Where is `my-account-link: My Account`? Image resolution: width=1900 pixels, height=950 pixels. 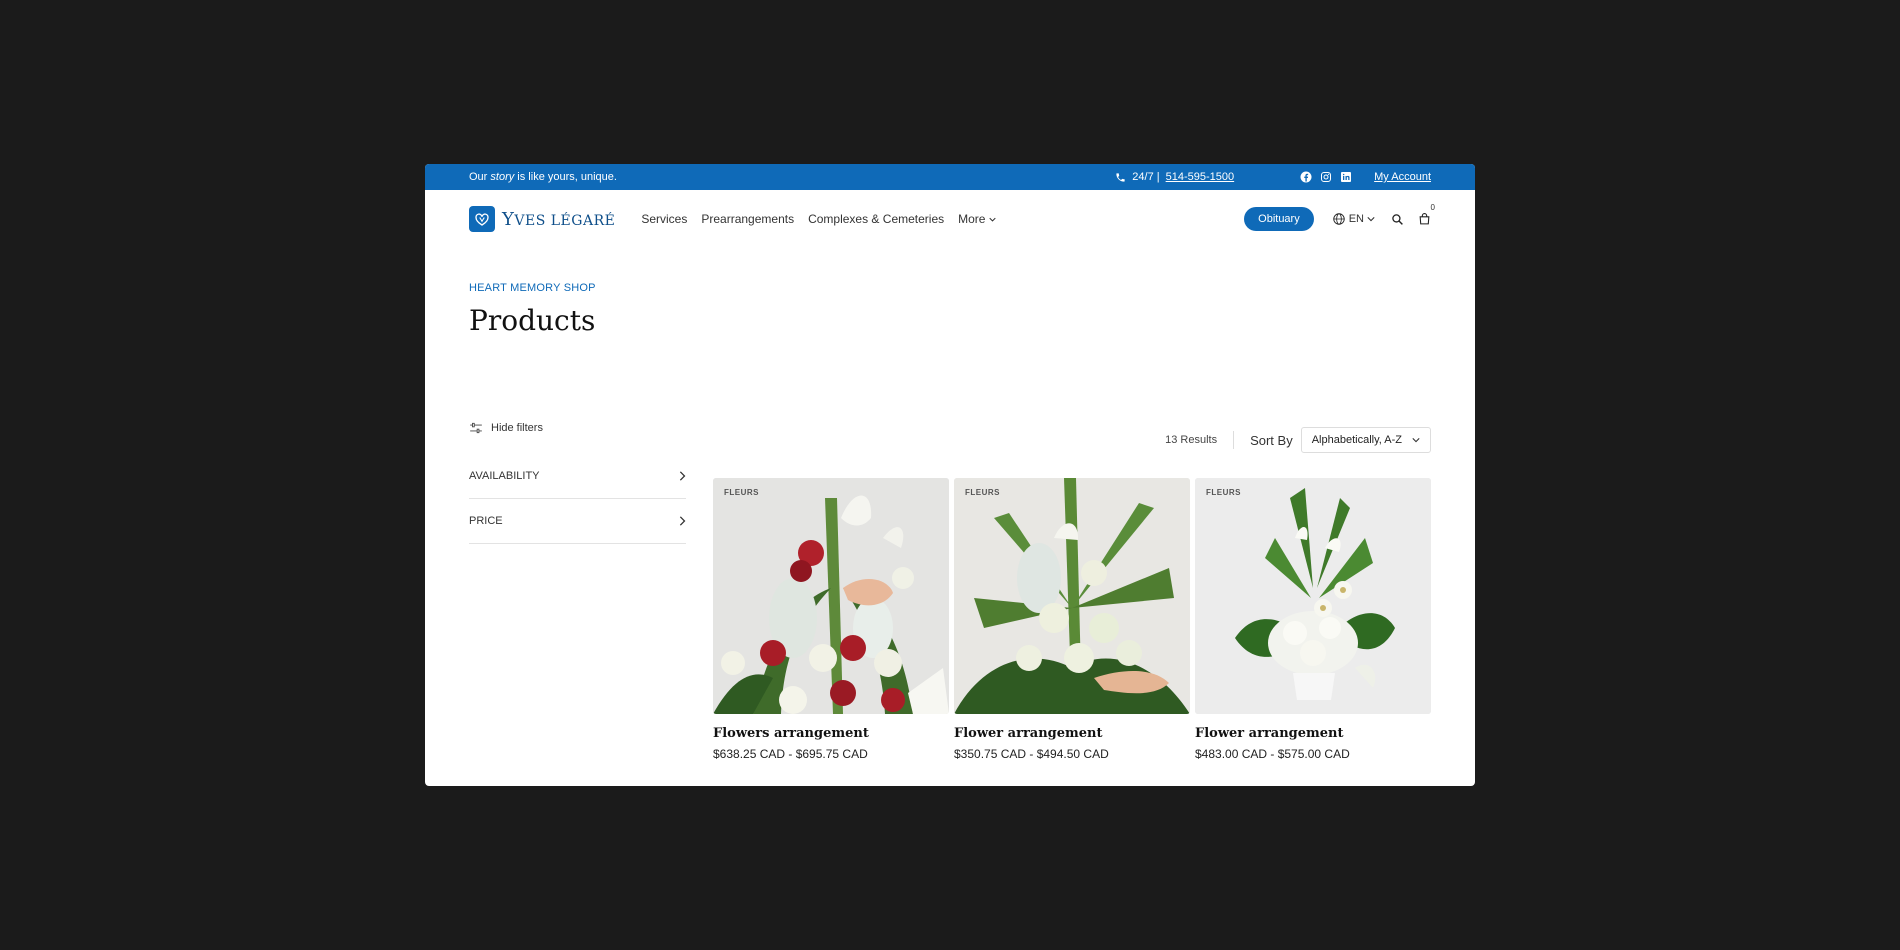
my-account-link: My Account is located at coordinates (1402, 177).